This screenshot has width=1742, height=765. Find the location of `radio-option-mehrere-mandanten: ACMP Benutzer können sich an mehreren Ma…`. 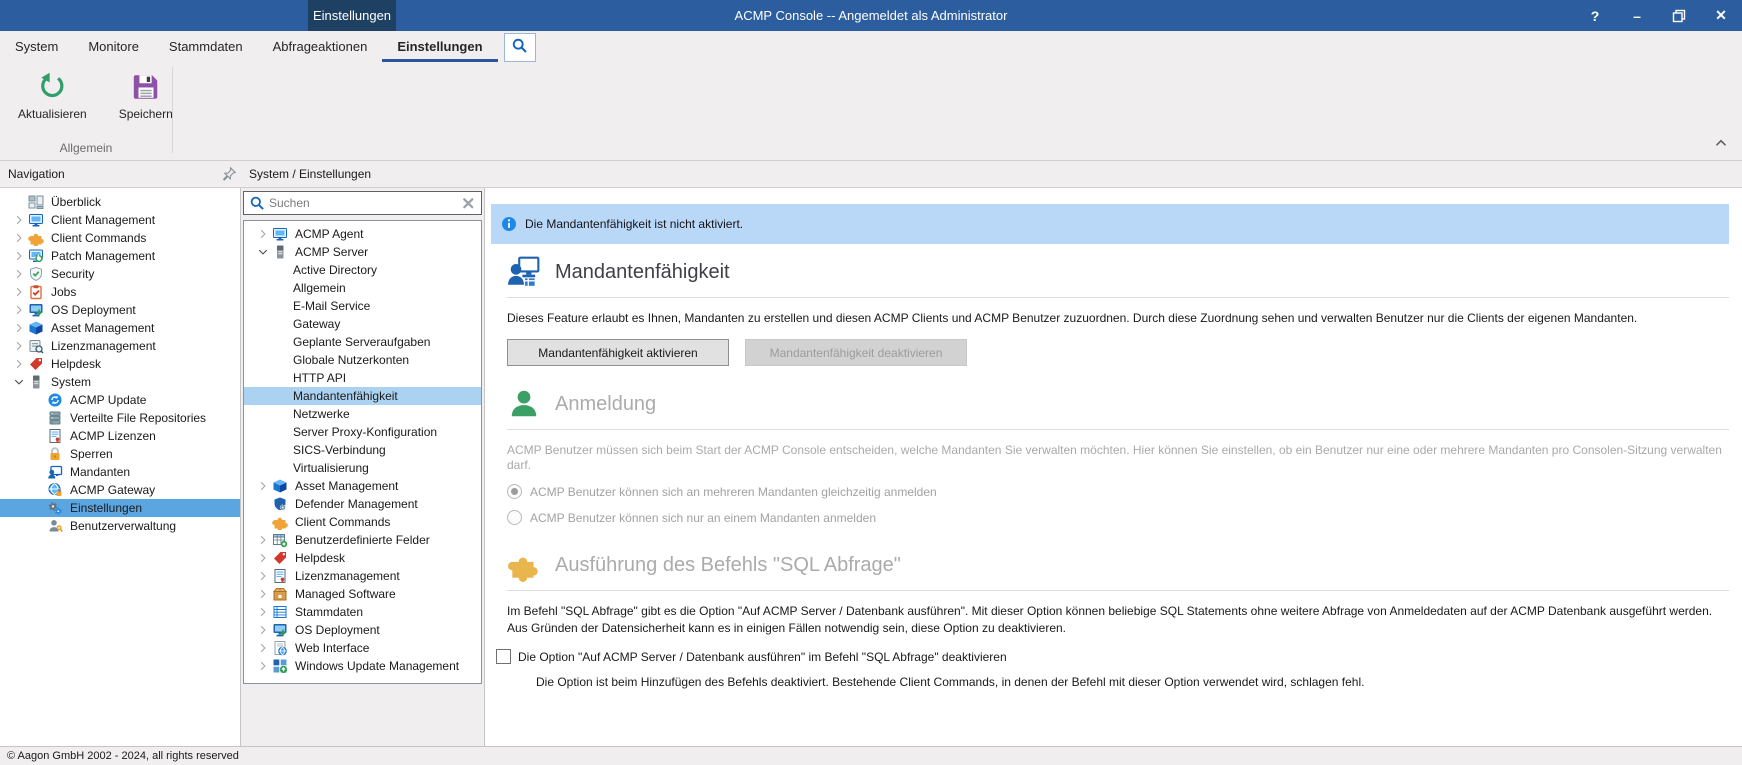

radio-option-mehrere-mandanten: ACMP Benutzer können sich an mehreren Ma… is located at coordinates (1118, 491).